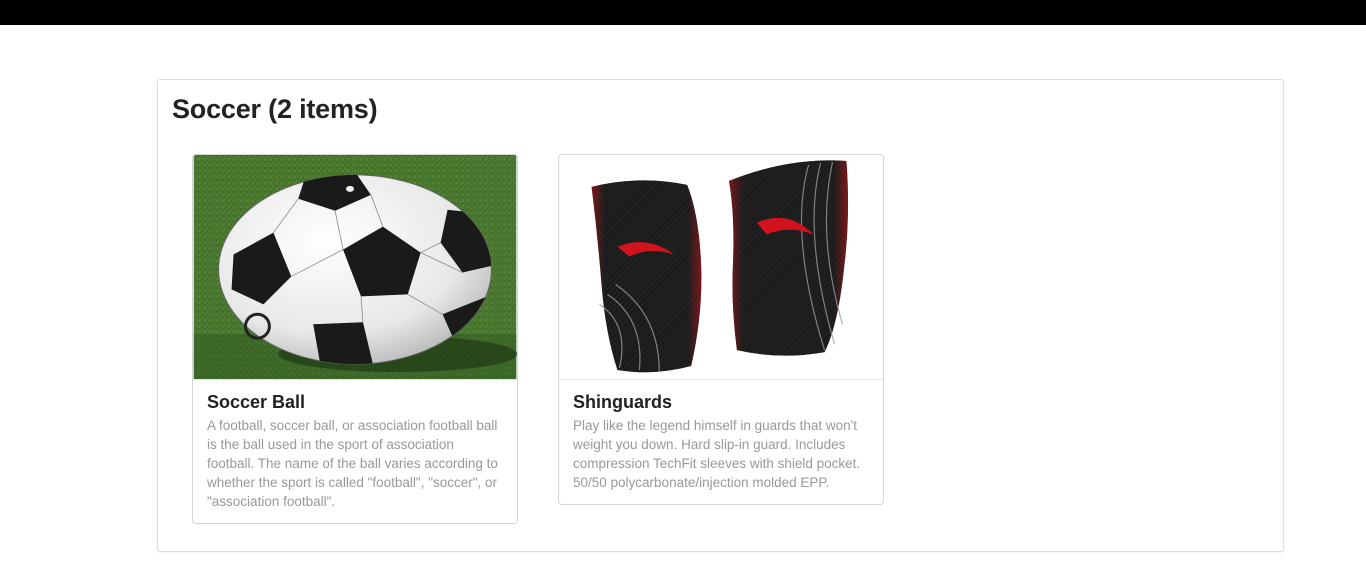  What do you see at coordinates (355, 402) in the screenshot?
I see `product-name: Soccer Ball` at bounding box center [355, 402].